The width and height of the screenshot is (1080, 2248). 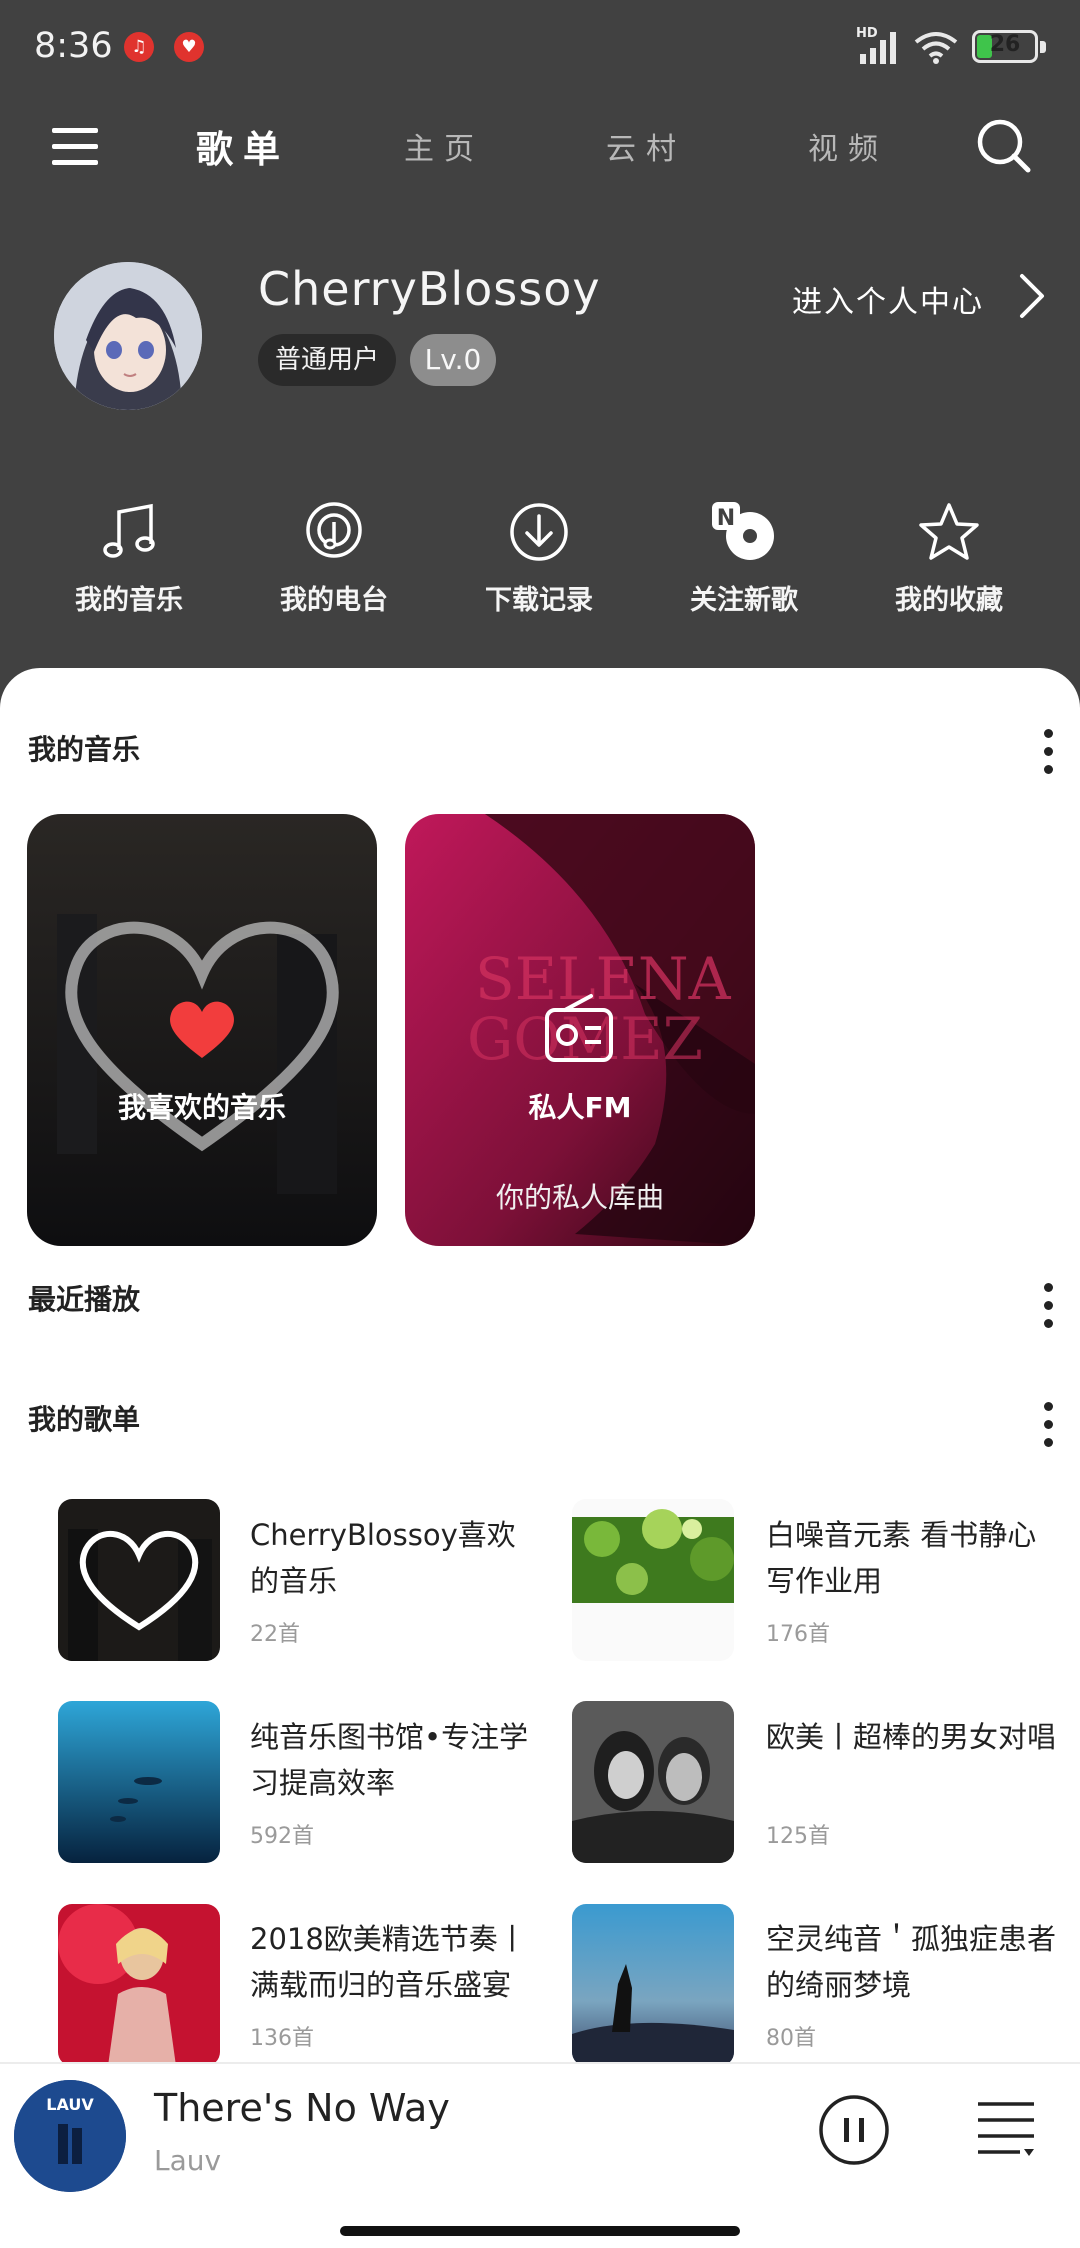 I want to click on avatar, so click(x=128, y=336).